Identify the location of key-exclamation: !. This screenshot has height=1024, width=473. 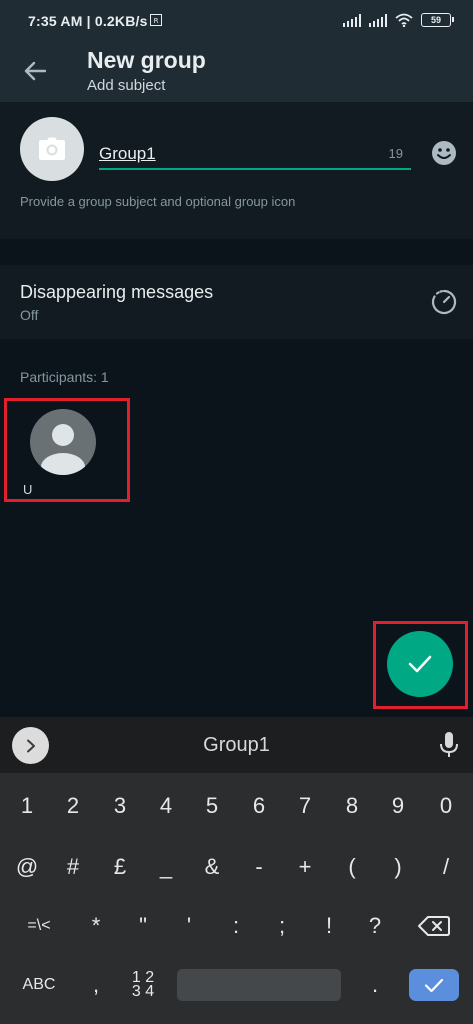
(329, 926).